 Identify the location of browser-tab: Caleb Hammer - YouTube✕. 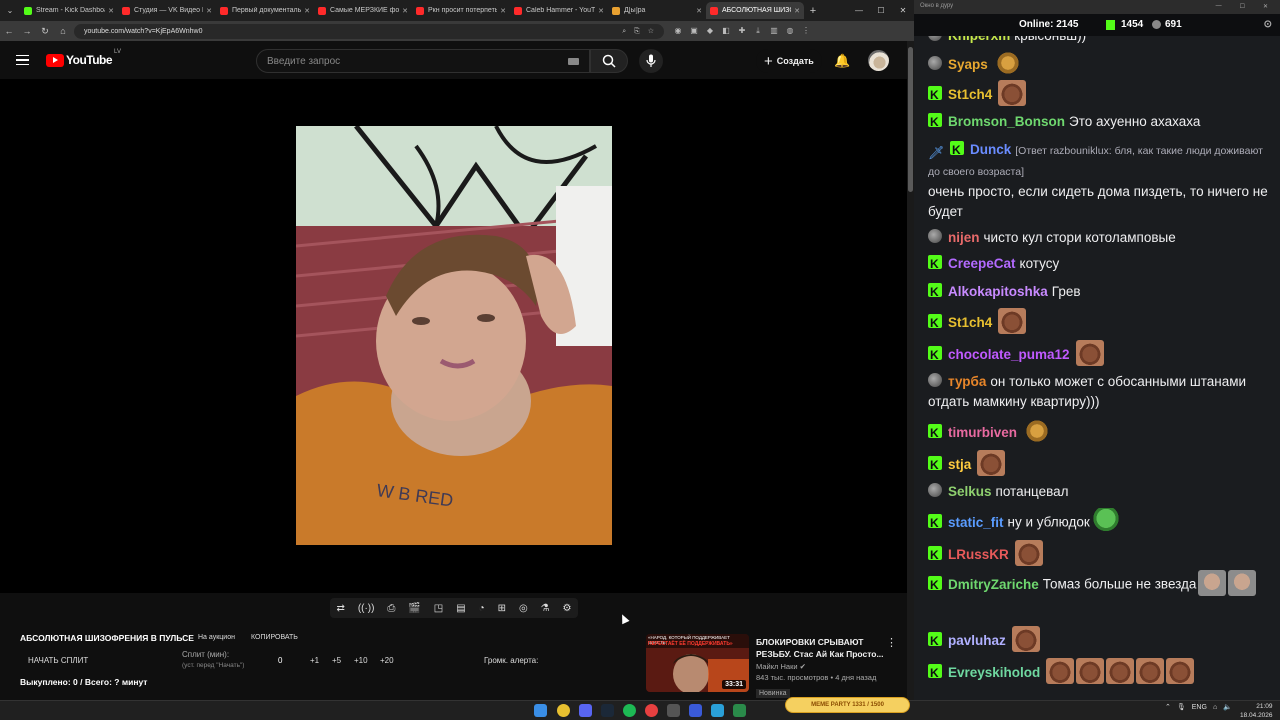
(559, 10).